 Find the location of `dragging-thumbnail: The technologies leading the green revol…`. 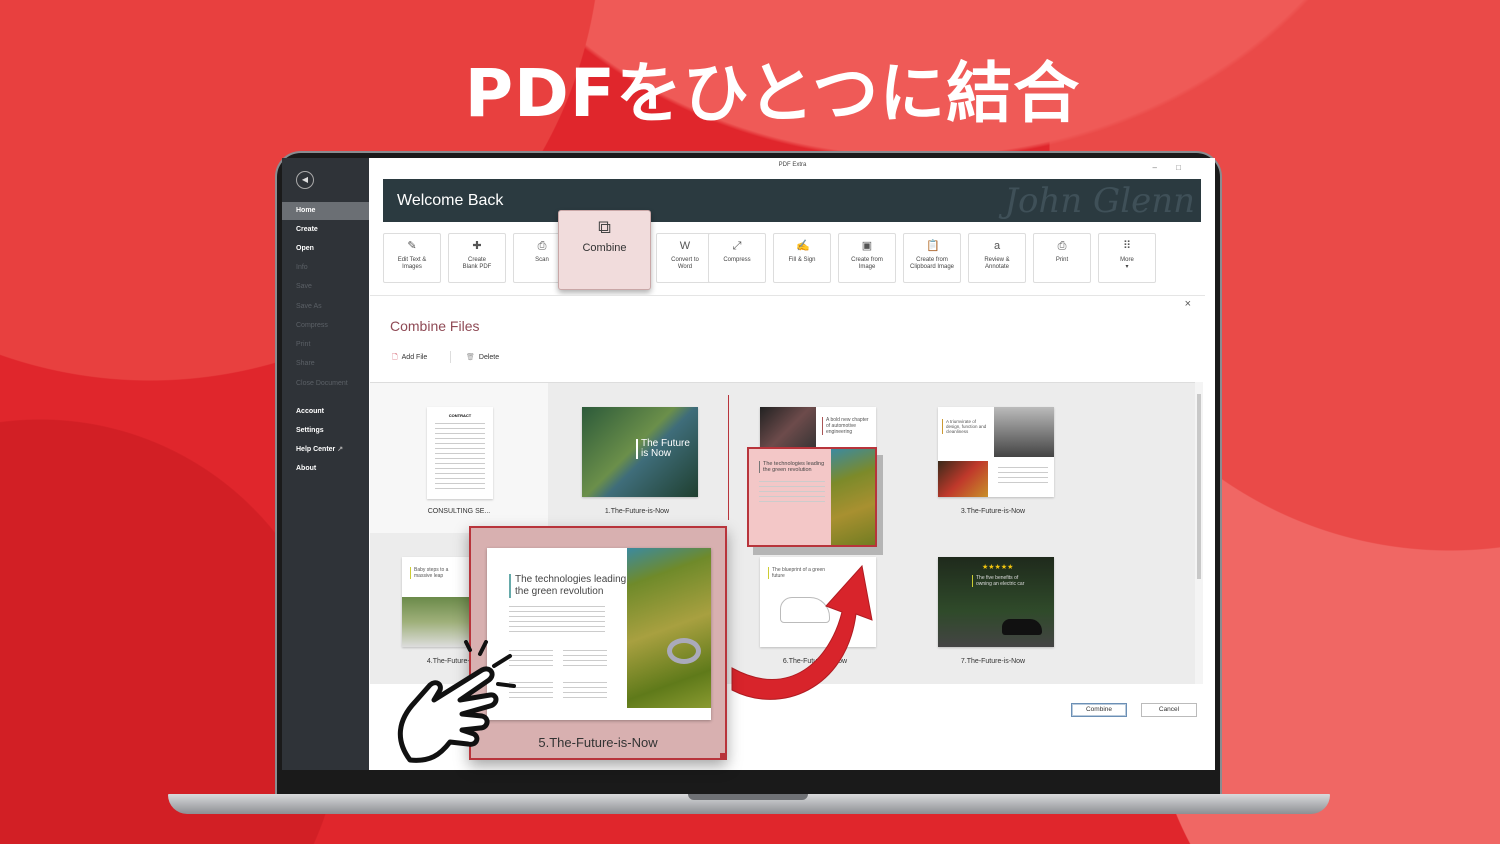

dragging-thumbnail: The technologies leading the green revol… is located at coordinates (599, 634).